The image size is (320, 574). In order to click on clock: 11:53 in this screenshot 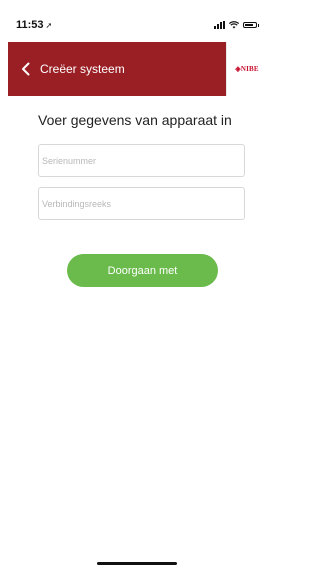, I will do `click(30, 25)`.